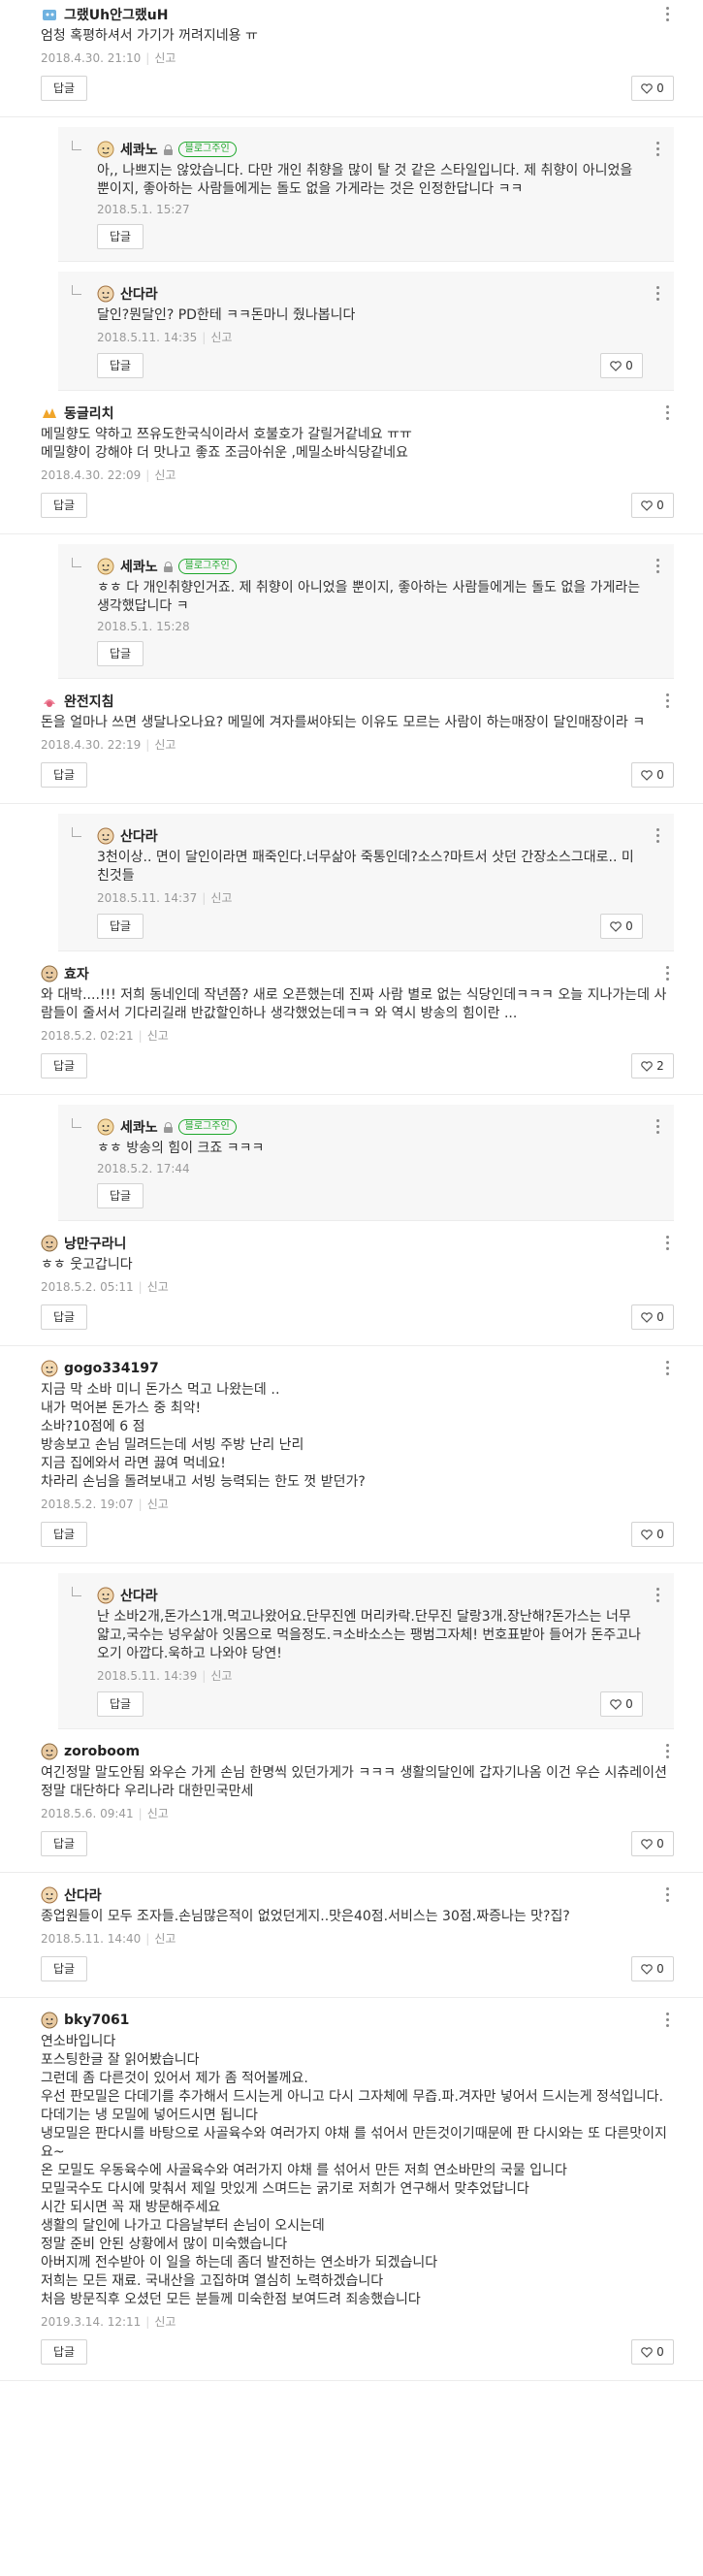  What do you see at coordinates (370, 626) in the screenshot?
I see `reply-meta: 2018.5.1. 15:28` at bounding box center [370, 626].